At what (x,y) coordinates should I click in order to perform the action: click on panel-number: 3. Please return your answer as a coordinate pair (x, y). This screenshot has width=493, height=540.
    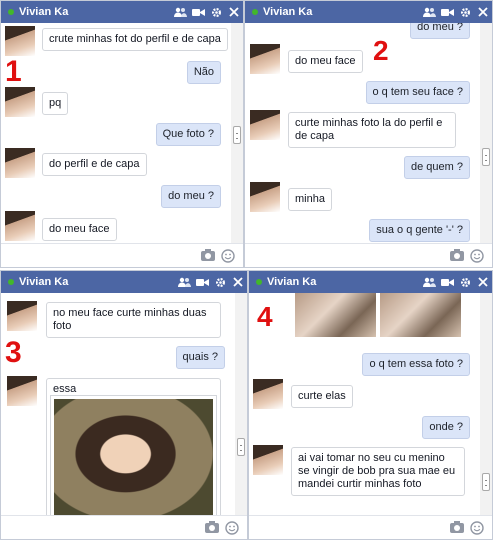
    Looking at the image, I should click on (13, 352).